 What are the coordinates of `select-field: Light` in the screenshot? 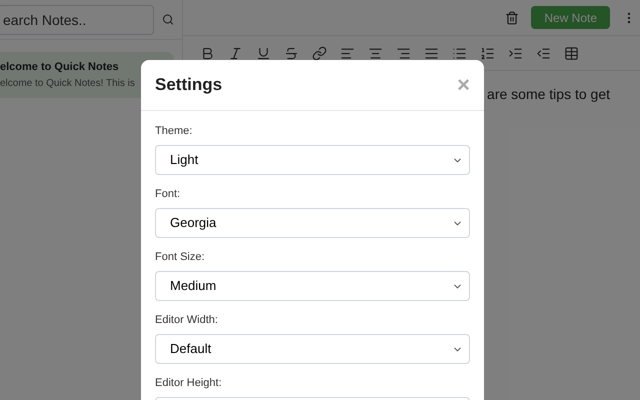 It's located at (312, 160).